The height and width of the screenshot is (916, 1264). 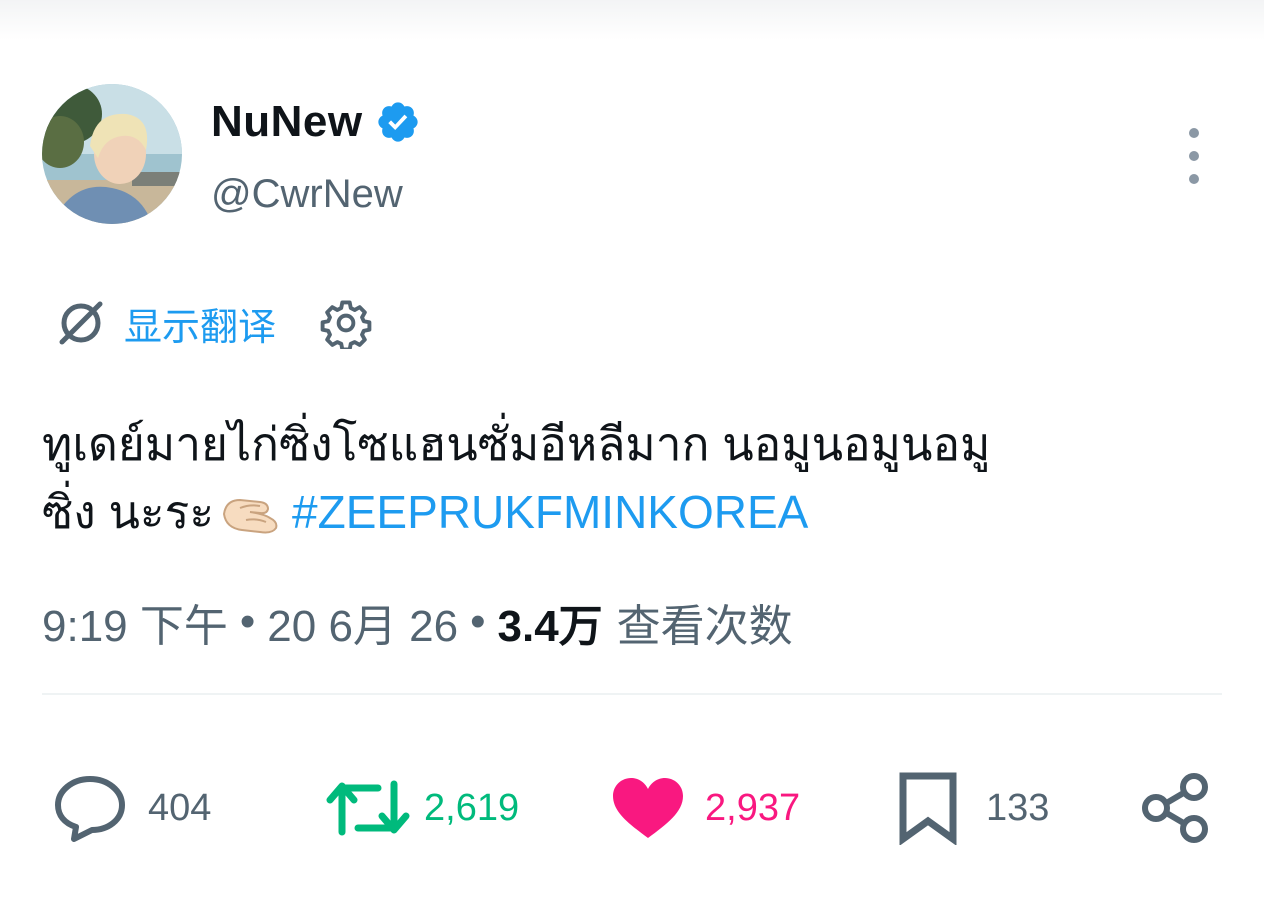 What do you see at coordinates (131, 808) in the screenshot?
I see `reply-button: 404` at bounding box center [131, 808].